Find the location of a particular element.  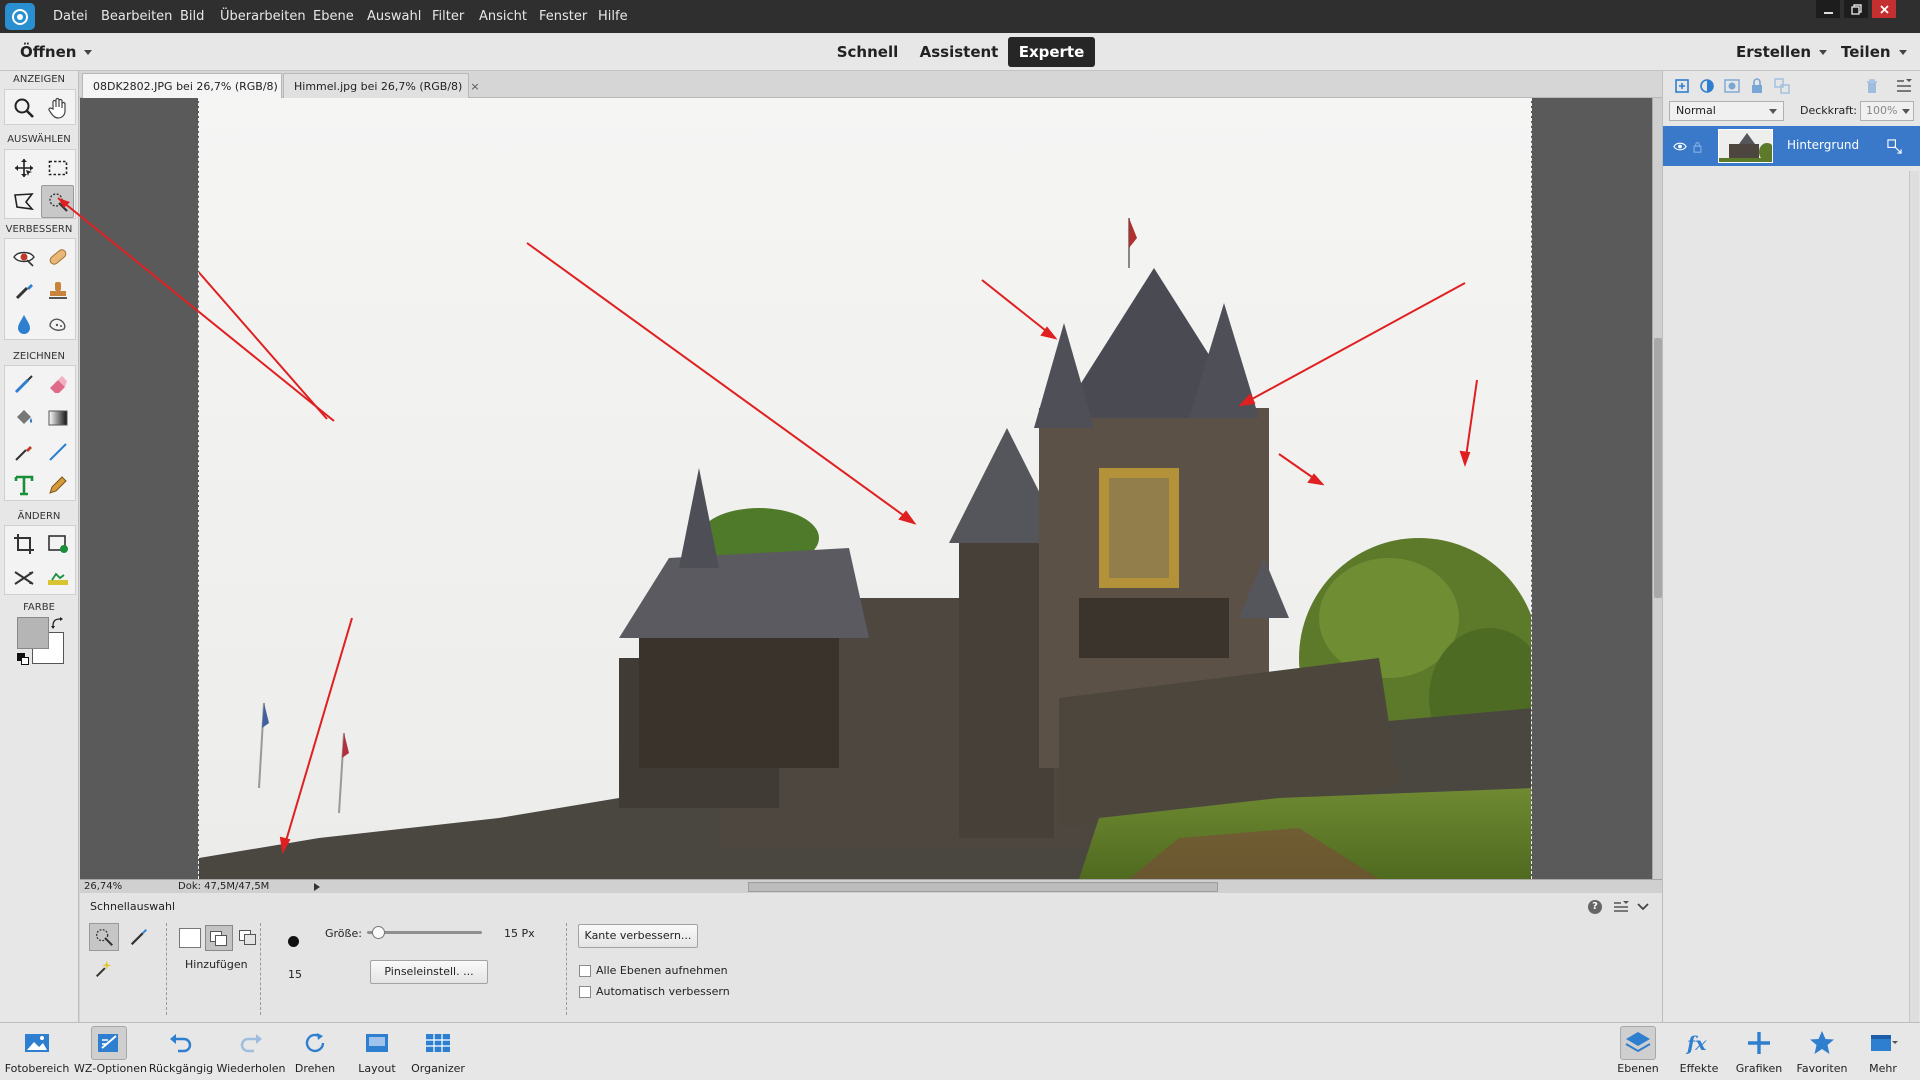

size-slider-handle is located at coordinates (378, 932).